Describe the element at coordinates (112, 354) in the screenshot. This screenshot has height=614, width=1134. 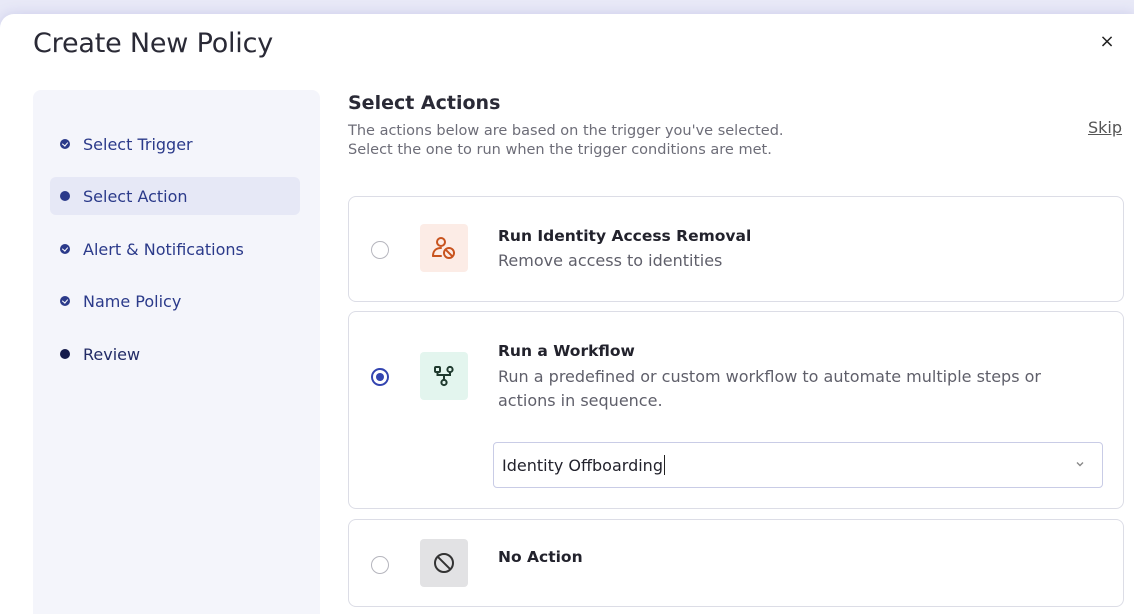
I see `step-label: Review` at that location.